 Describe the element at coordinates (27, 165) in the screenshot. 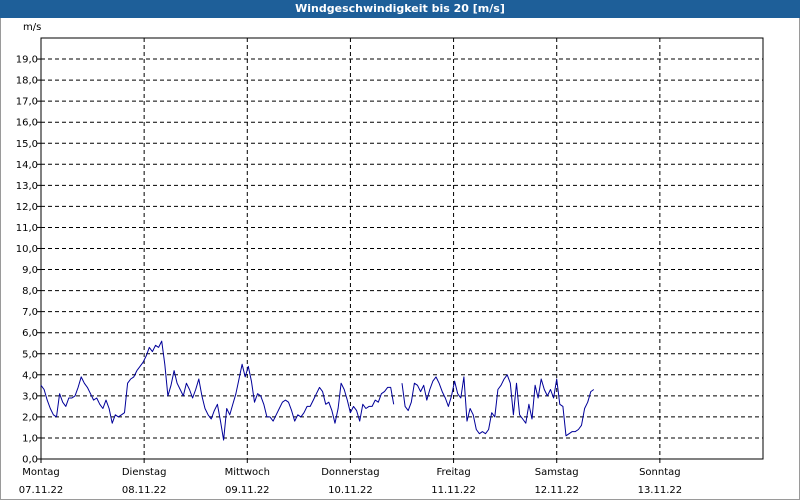

I see `y-tick-label: 14,0` at that location.